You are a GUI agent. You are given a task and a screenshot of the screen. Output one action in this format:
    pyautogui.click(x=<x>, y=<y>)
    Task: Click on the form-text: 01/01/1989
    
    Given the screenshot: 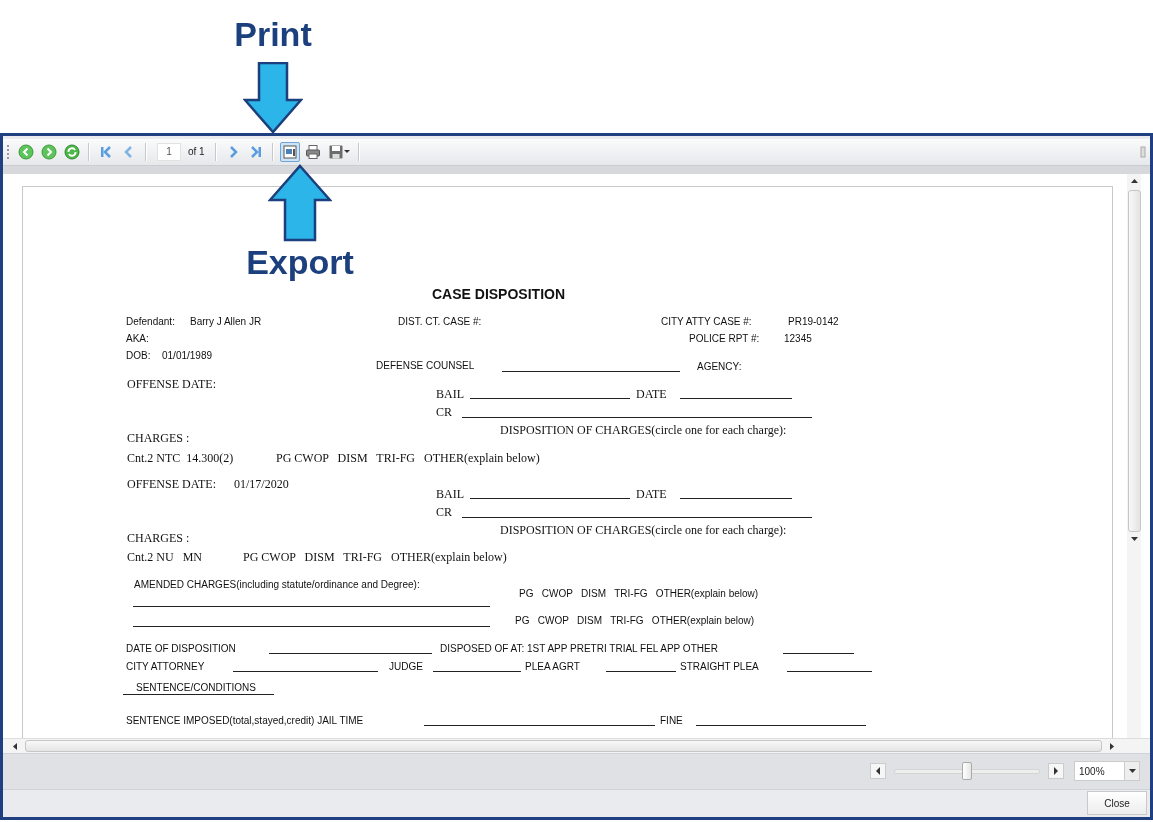 What is the action you would take?
    pyautogui.click(x=187, y=356)
    